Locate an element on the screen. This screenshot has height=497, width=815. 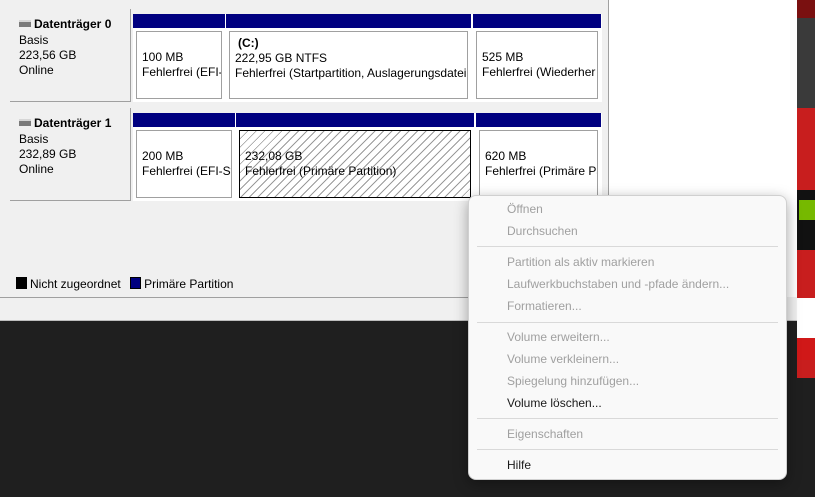
partition-status: Fehlerfrei (EFI-Sy is located at coordinates (187, 171).